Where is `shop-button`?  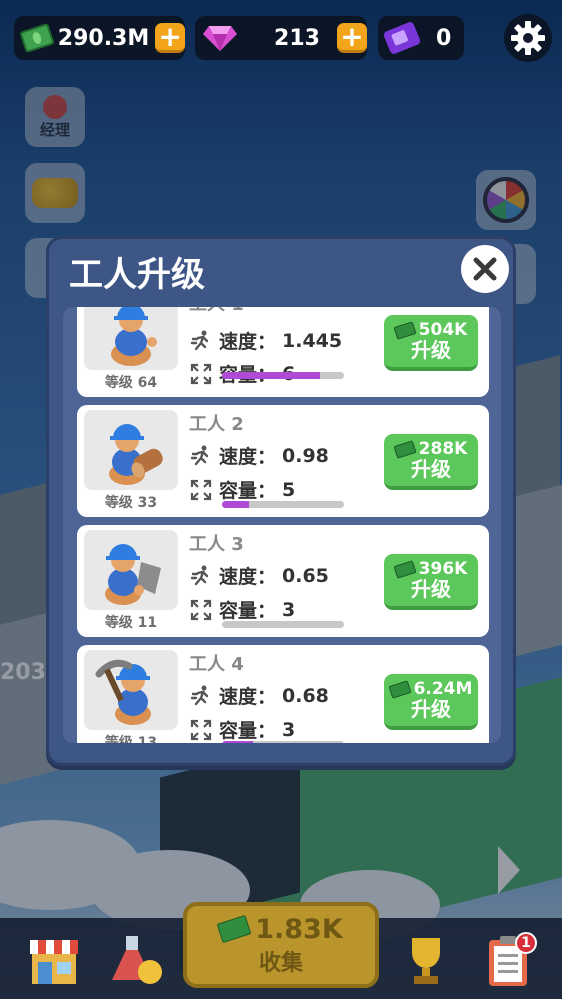 shop-button is located at coordinates (54, 960).